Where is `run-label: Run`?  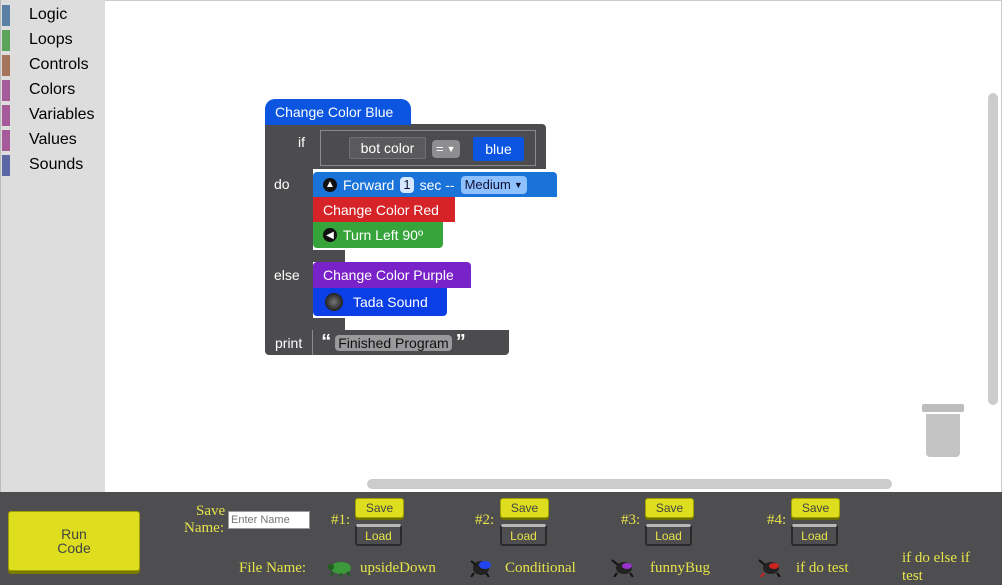
run-label: Run is located at coordinates (74, 534).